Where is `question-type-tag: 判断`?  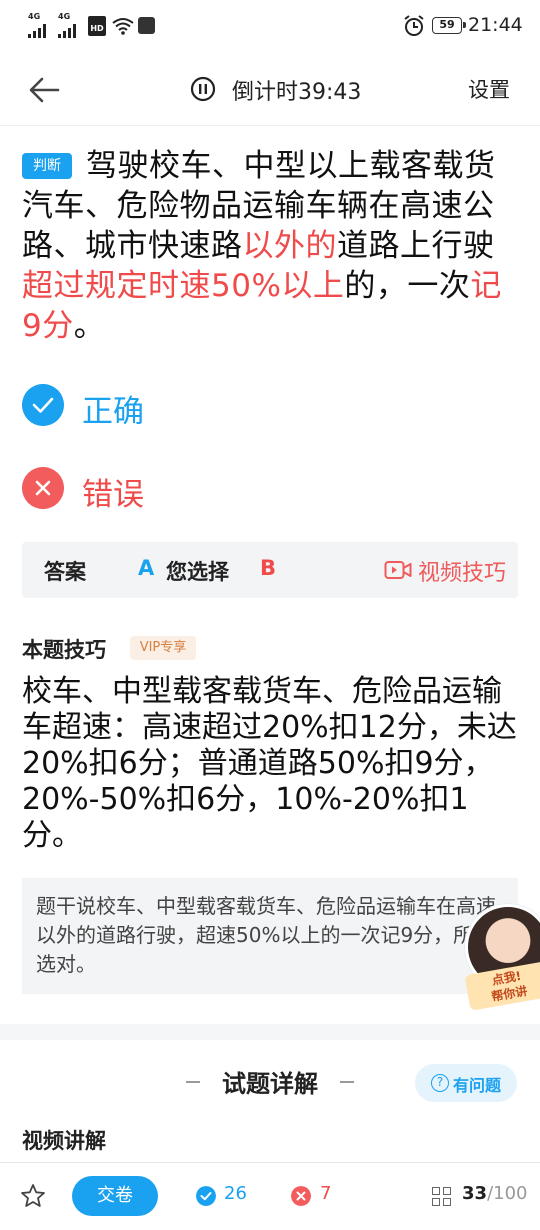
question-type-tag: 判断 is located at coordinates (47, 166).